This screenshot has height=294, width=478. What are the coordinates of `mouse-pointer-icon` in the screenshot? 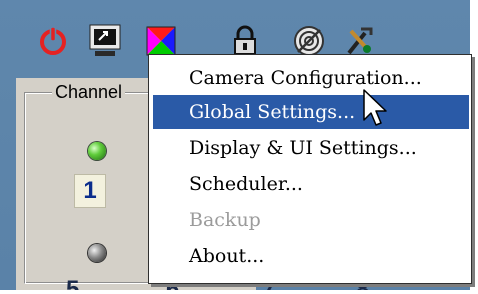 It's located at (375, 107).